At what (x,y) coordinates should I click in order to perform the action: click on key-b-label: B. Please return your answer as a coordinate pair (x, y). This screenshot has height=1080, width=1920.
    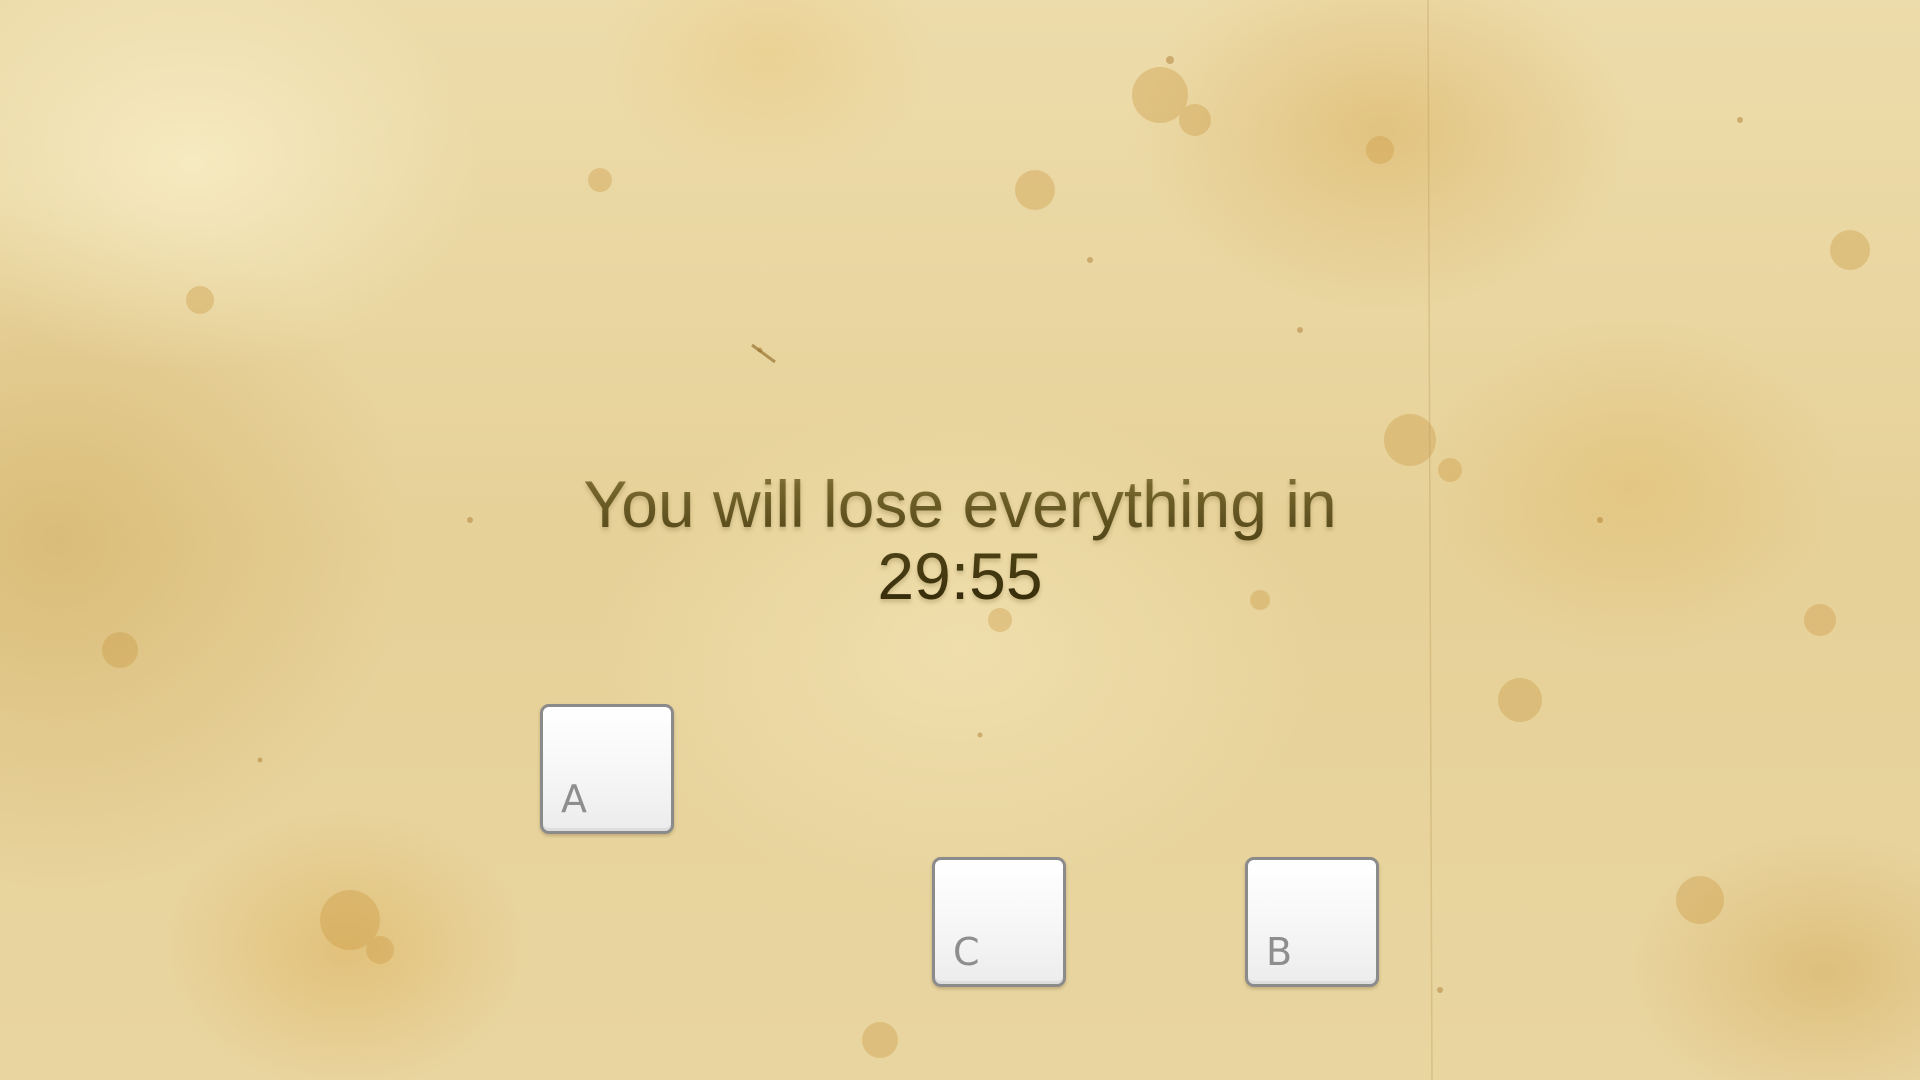
    Looking at the image, I should click on (1279, 952).